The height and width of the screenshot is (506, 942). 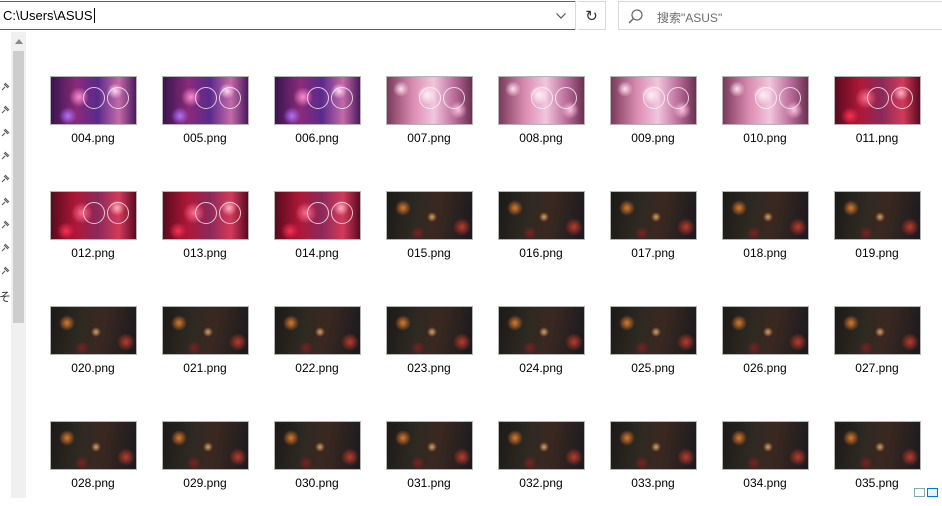 I want to click on file-item: 009.png, so click(x=653, y=112).